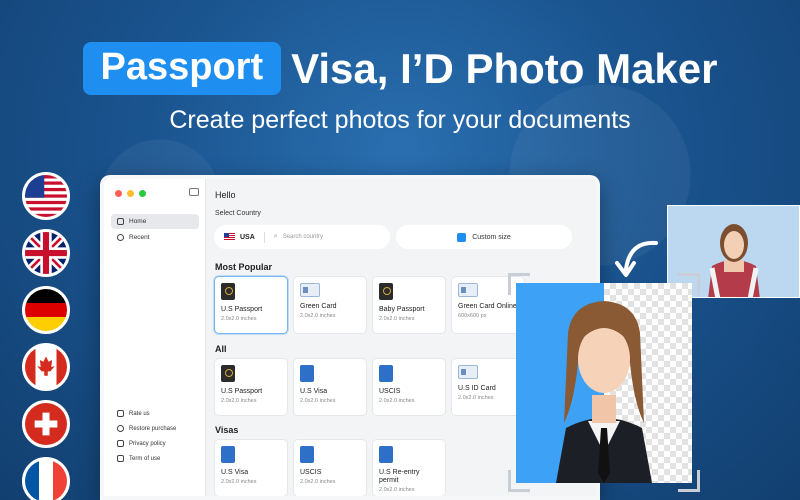 The width and height of the screenshot is (800, 500). Describe the element at coordinates (472, 316) in the screenshot. I see `document-card-size: 600x600 px` at that location.